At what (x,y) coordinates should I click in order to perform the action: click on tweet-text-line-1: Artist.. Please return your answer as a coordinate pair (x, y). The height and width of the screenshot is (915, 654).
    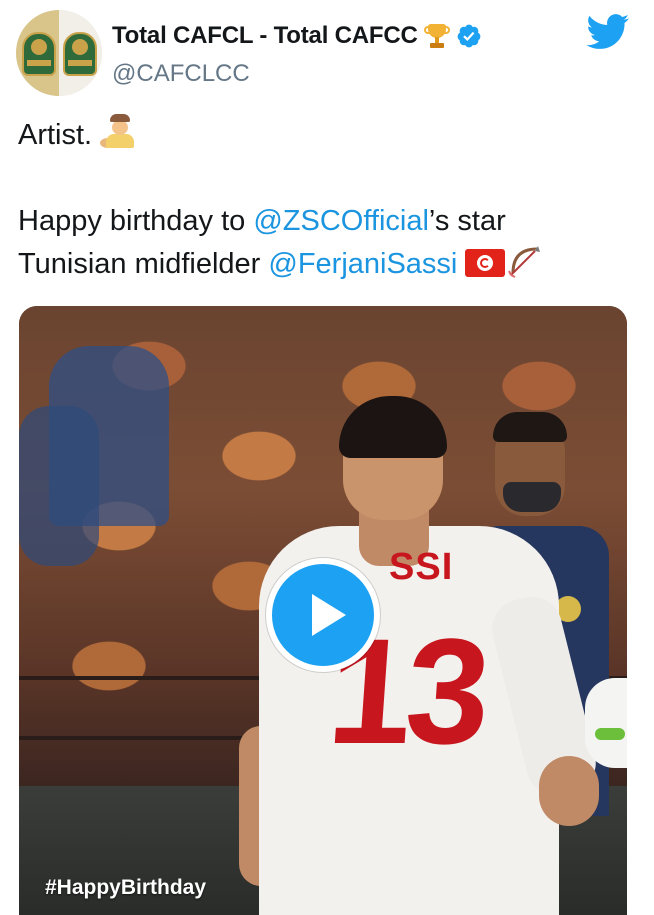
    Looking at the image, I should click on (328, 134).